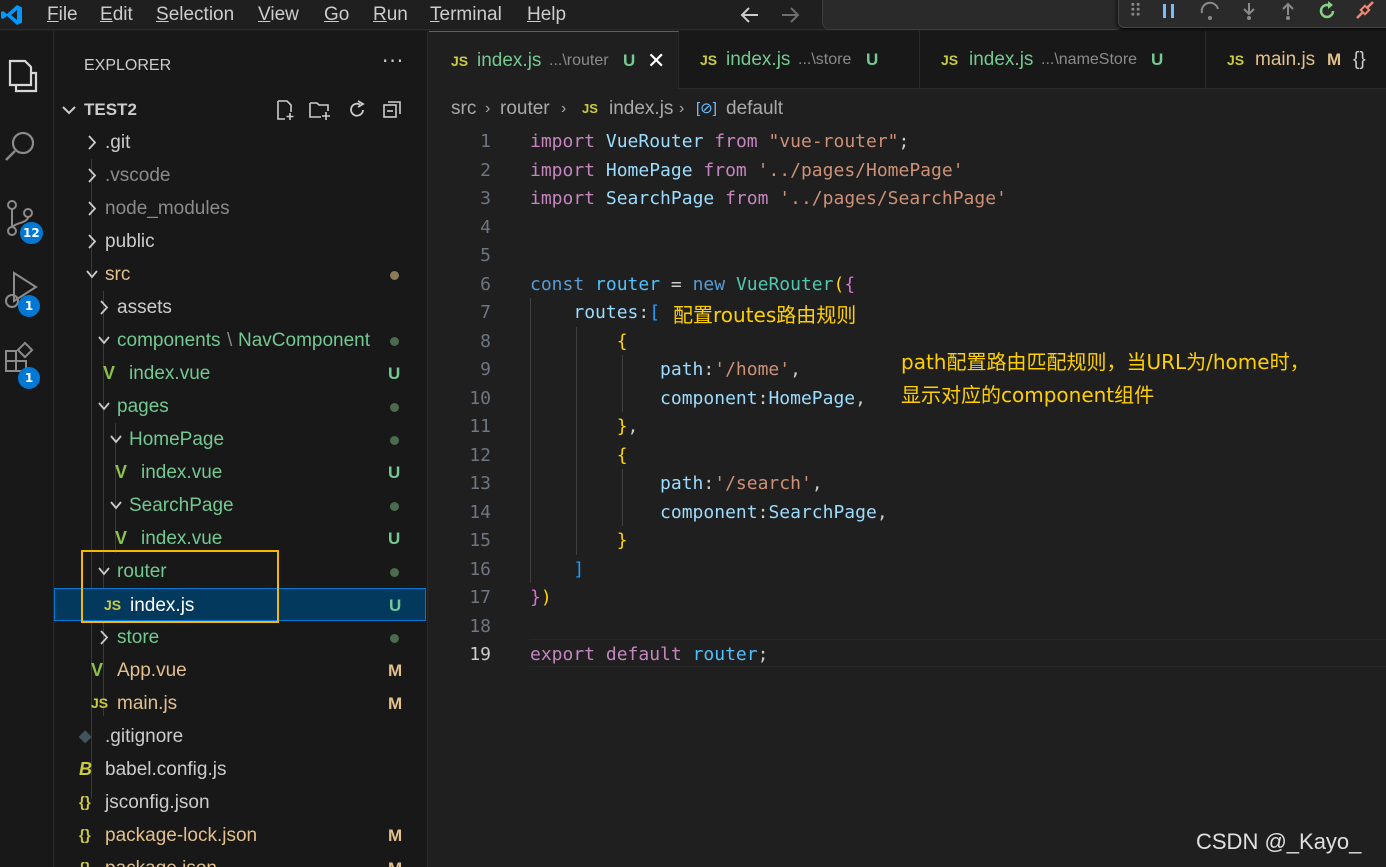 Image resolution: width=1386 pixels, height=867 pixels. Describe the element at coordinates (240, 109) in the screenshot. I see `workspace-header: TEST2` at that location.